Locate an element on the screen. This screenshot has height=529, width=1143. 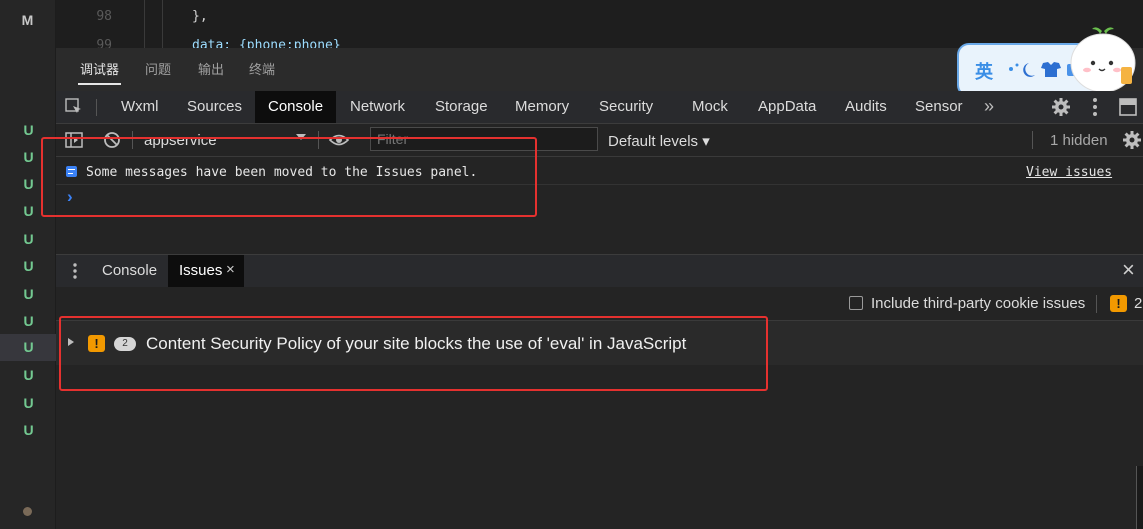
ime-language-label: 英 is located at coordinates (984, 72).